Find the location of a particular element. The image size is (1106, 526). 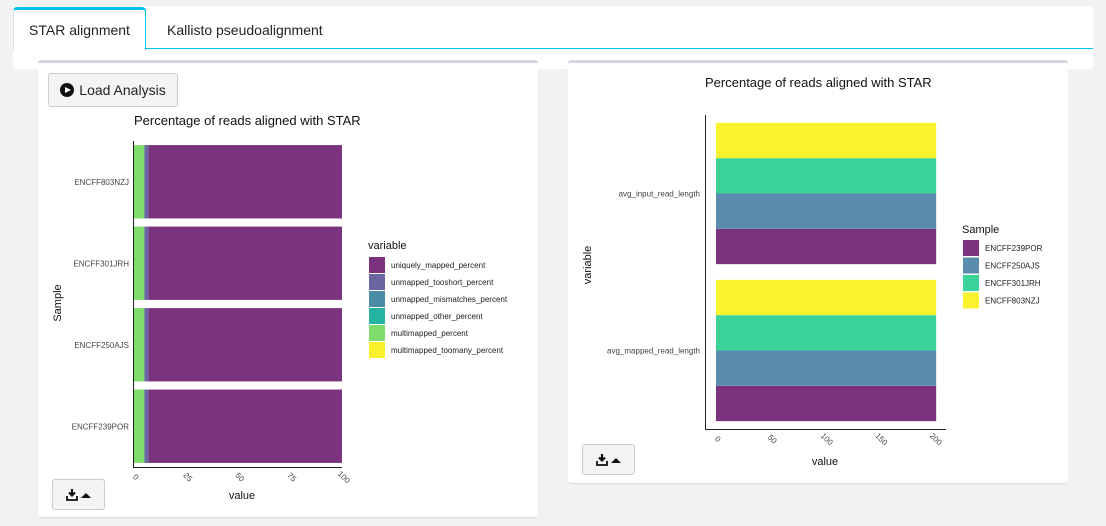

download-plot-button-left is located at coordinates (78, 494).